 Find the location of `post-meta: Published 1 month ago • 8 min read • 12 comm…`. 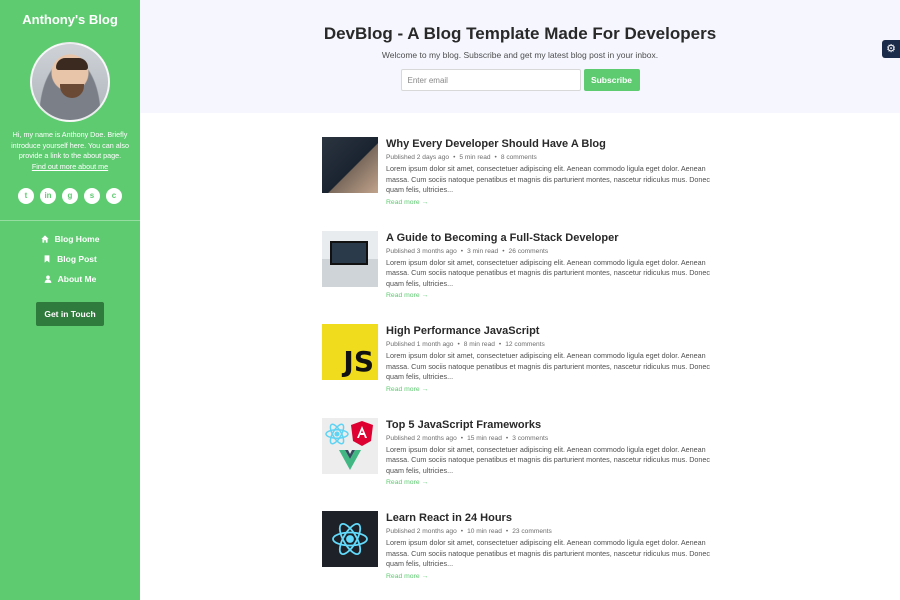

post-meta: Published 1 month ago • 8 min read • 12 comm… is located at coordinates (465, 344).